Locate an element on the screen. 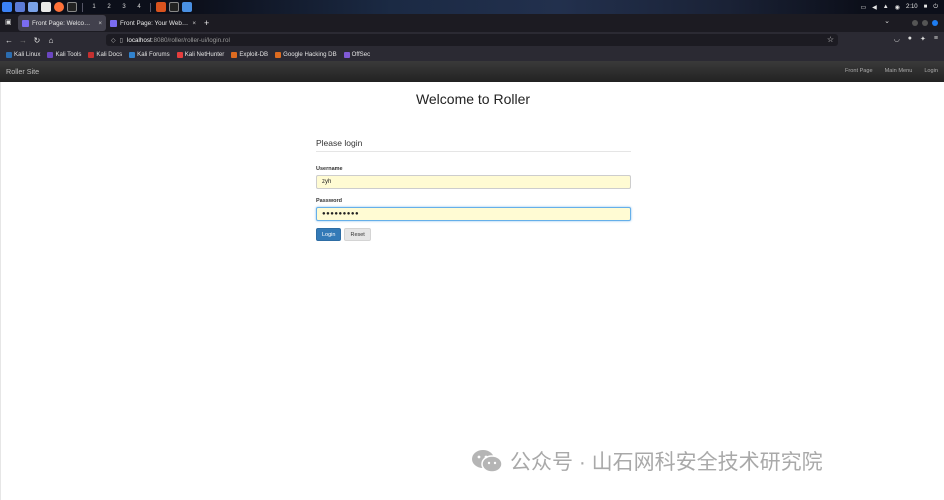  tab-title: Front Page: Welcome to R is located at coordinates (63, 23).